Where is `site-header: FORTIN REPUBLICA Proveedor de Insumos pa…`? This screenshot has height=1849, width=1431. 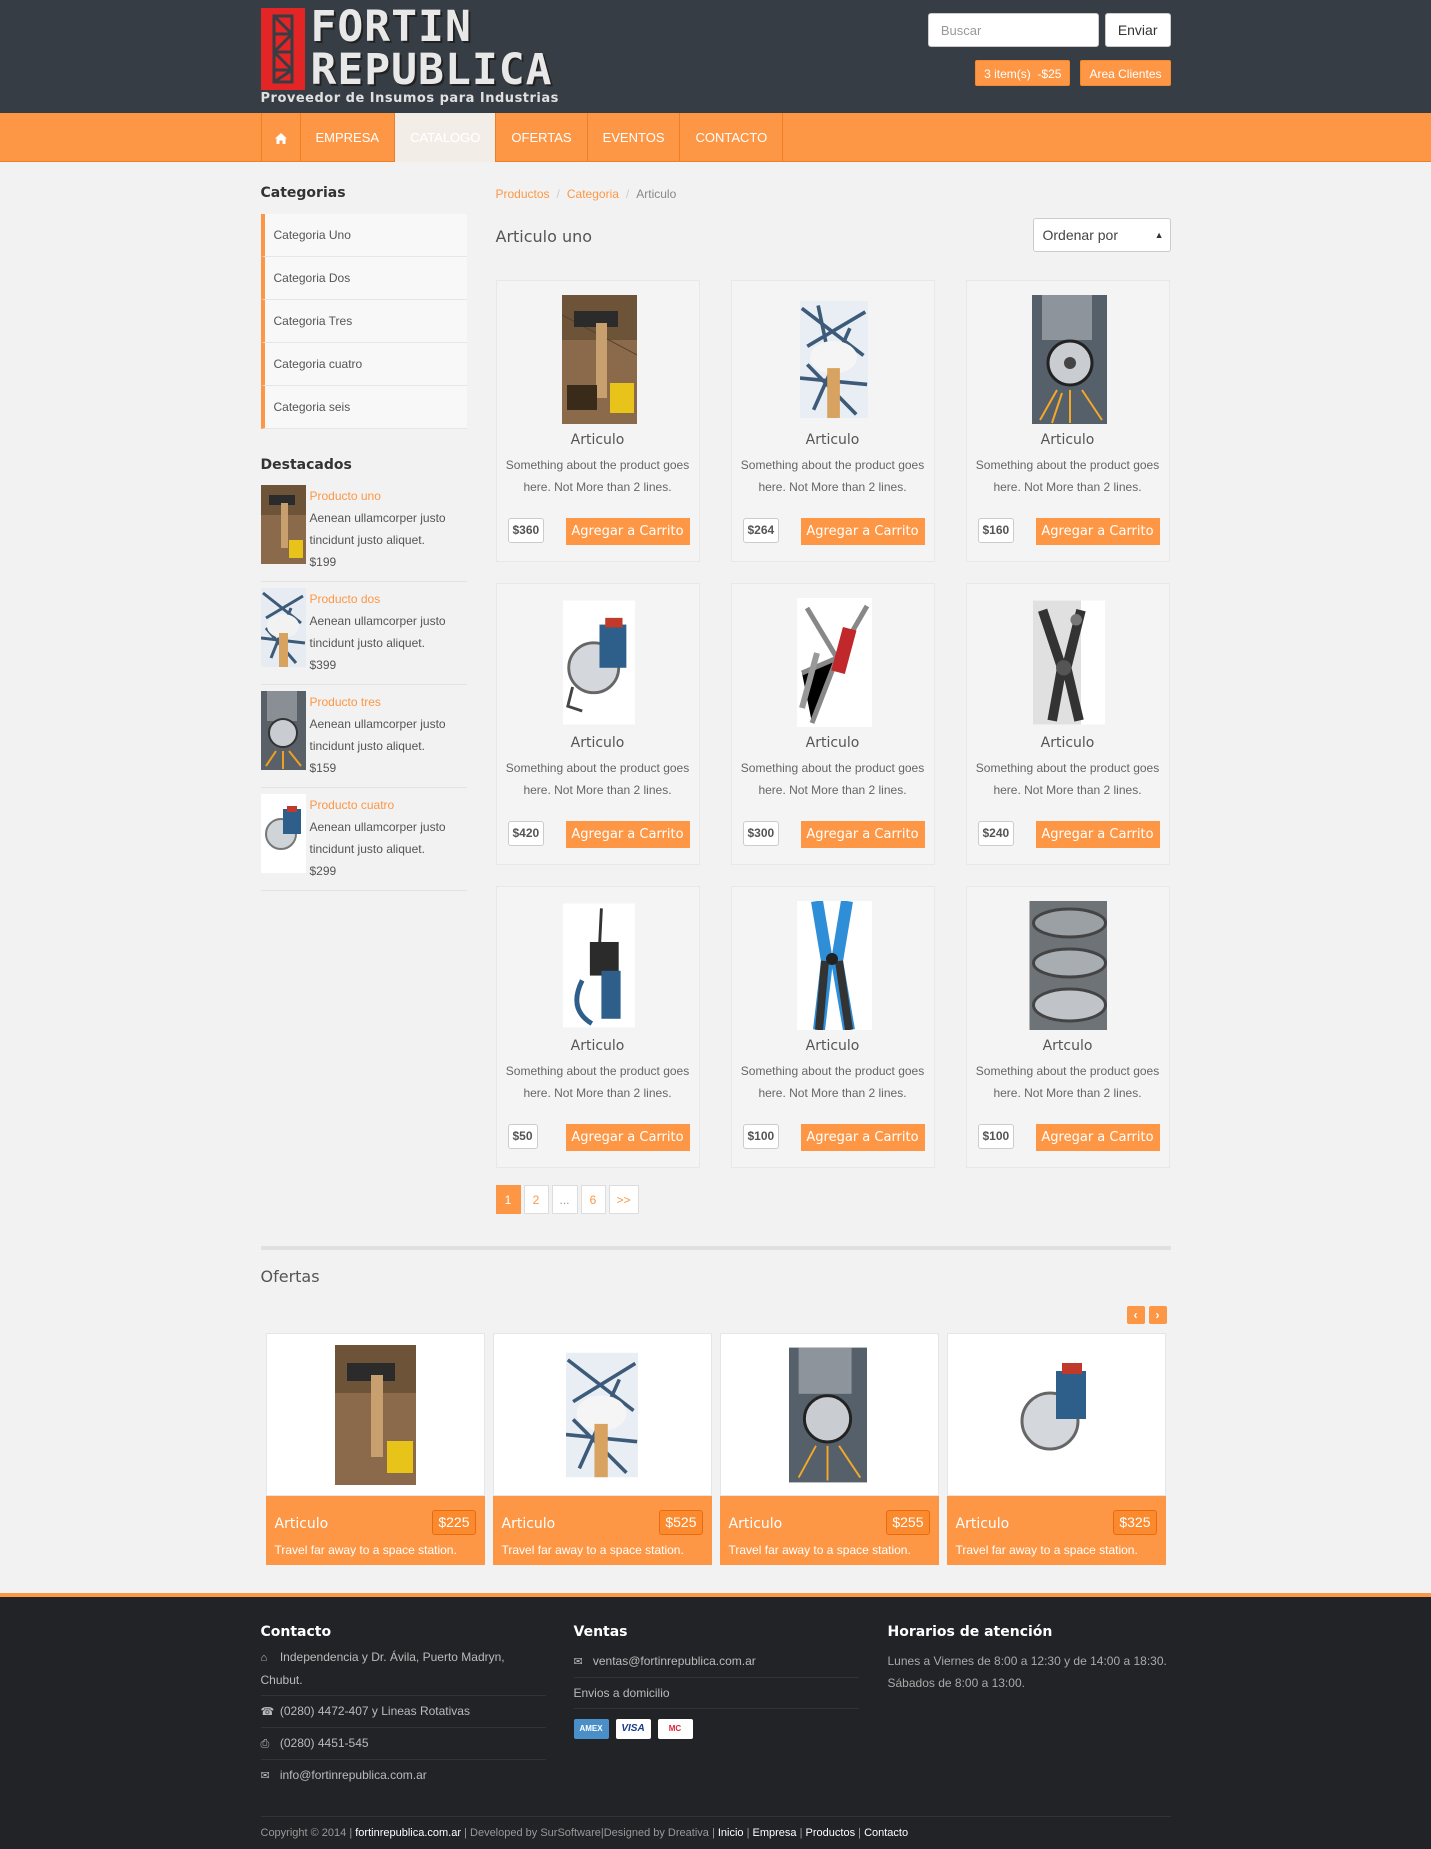
site-header: FORTIN REPUBLICA Proveedor de Insumos pa… is located at coordinates (715, 56).